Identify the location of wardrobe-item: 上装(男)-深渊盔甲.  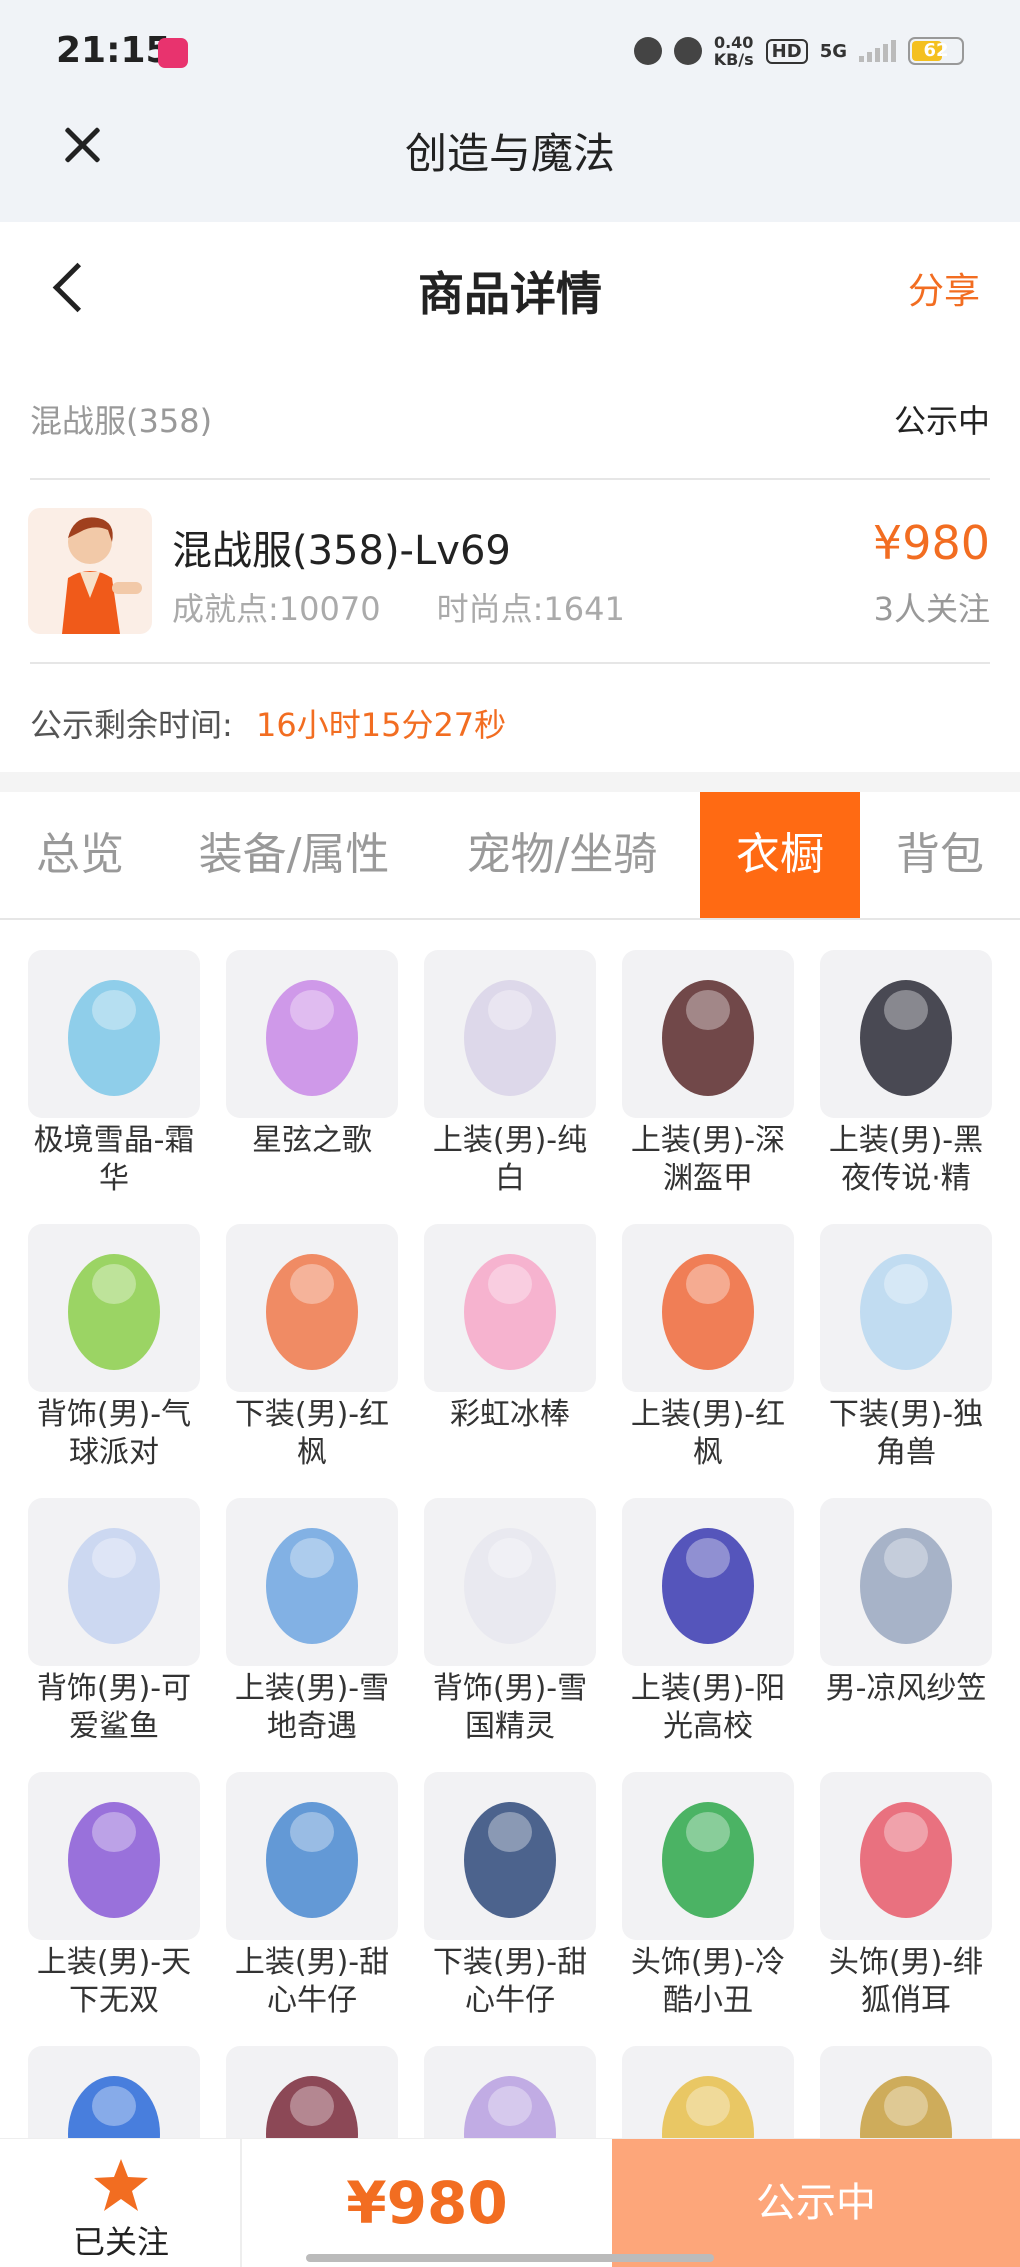
(708, 1074).